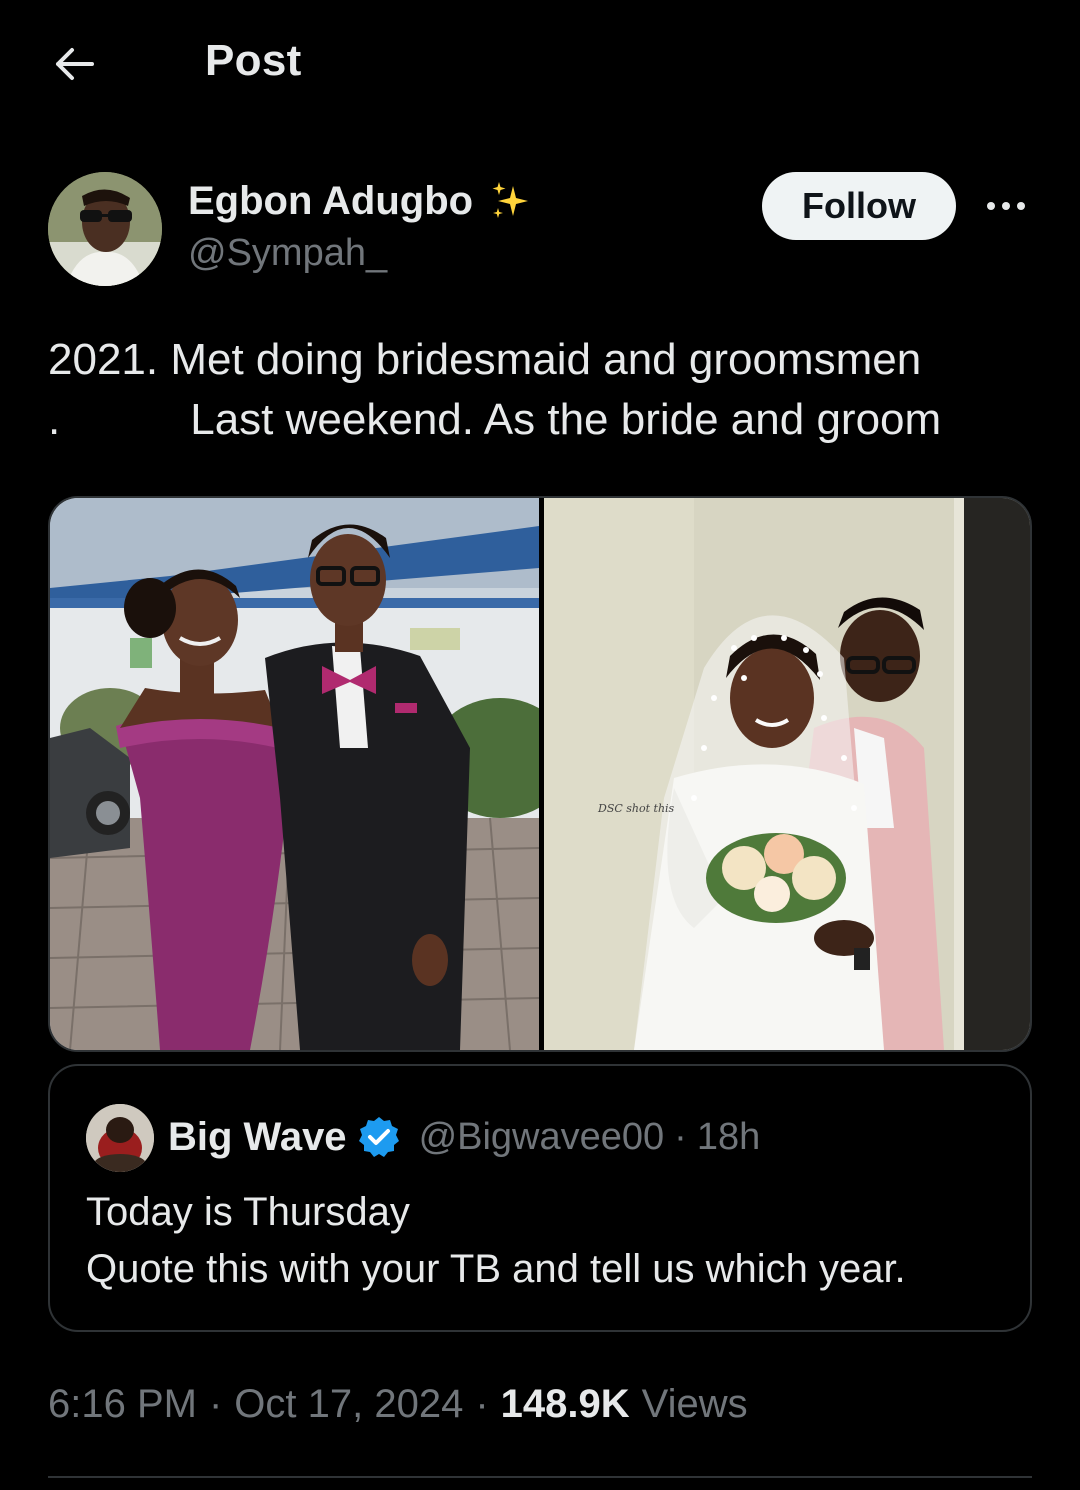 The height and width of the screenshot is (1490, 1080). Describe the element at coordinates (257, 1136) in the screenshot. I see `quote-author-name: Big Wave` at that location.